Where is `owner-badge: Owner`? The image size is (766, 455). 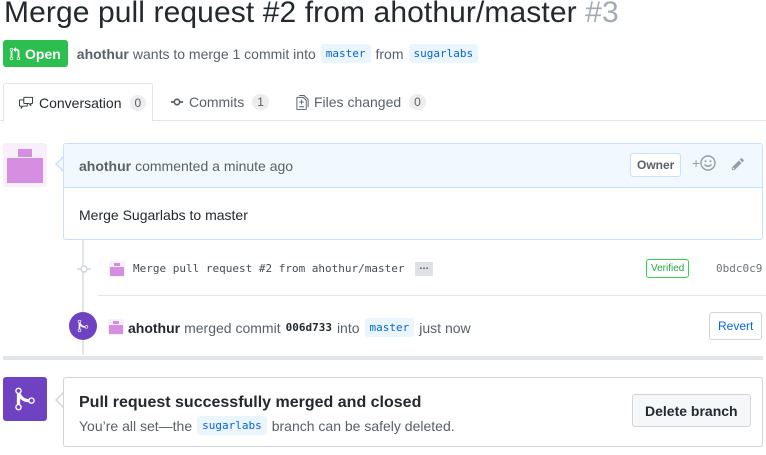
owner-badge: Owner is located at coordinates (656, 165).